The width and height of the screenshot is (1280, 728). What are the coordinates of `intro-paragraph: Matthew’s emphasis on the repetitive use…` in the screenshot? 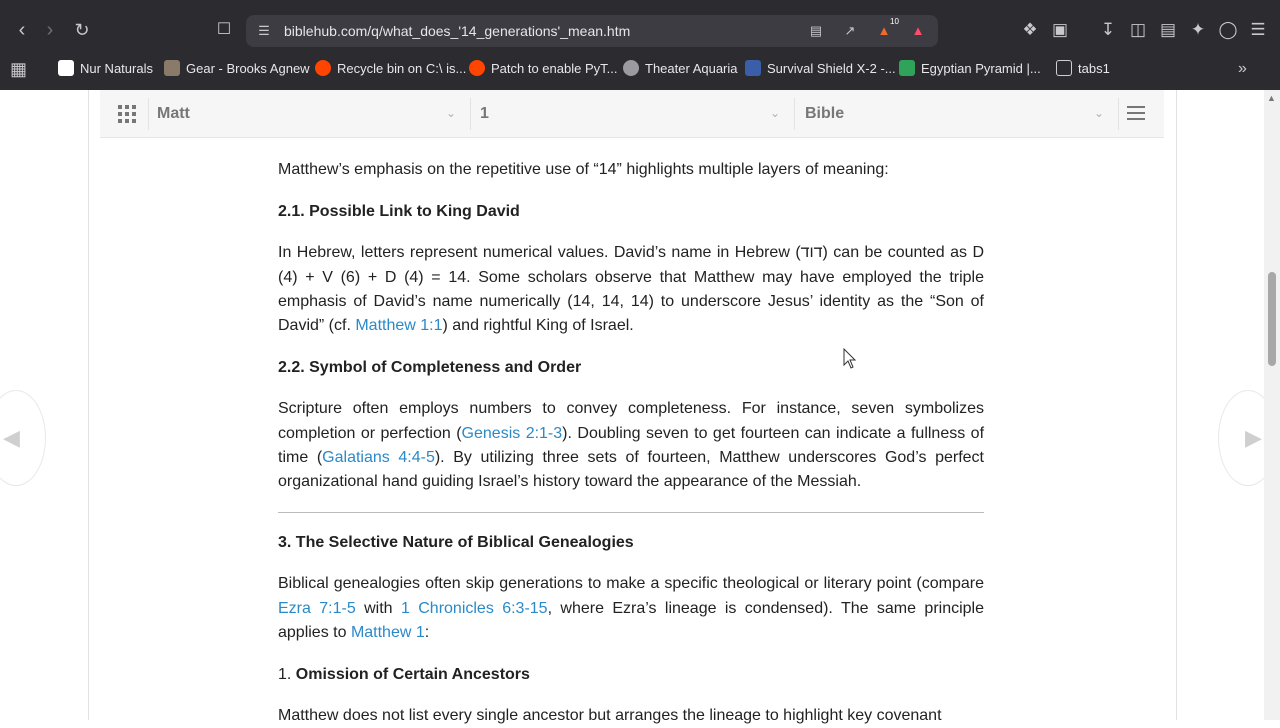 It's located at (583, 169).